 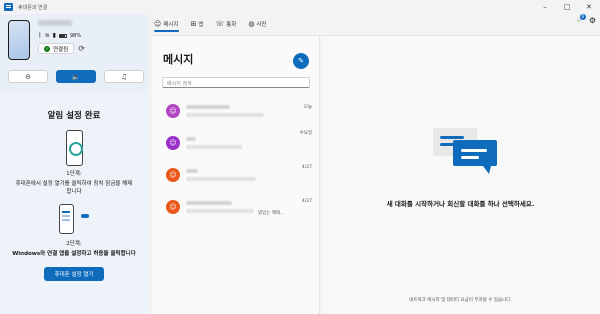 I want to click on connection-status: 연결됨, so click(x=61, y=49).